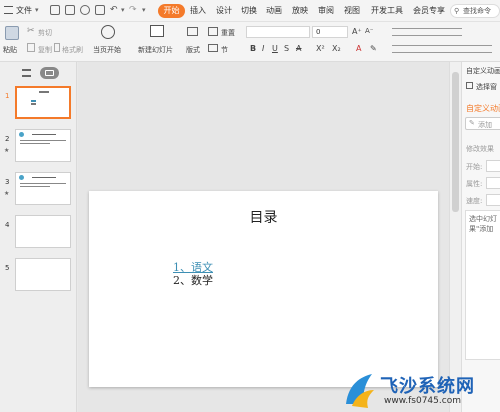  What do you see at coordinates (45, 33) in the screenshot?
I see `cut-button: 剪切` at bounding box center [45, 33].